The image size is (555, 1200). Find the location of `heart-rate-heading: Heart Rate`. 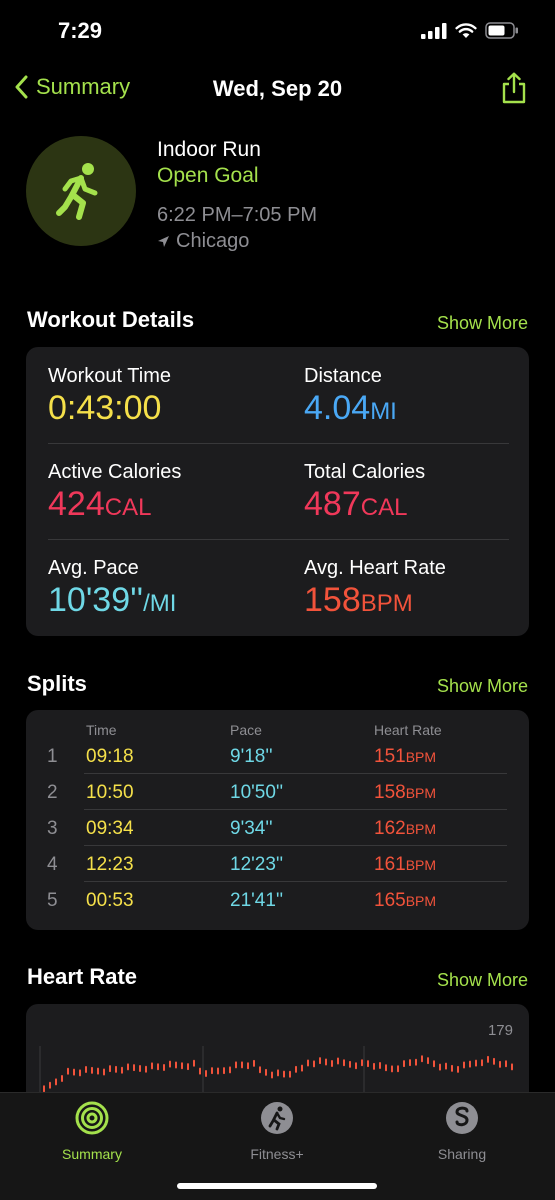

heart-rate-heading: Heart Rate is located at coordinates (82, 976).